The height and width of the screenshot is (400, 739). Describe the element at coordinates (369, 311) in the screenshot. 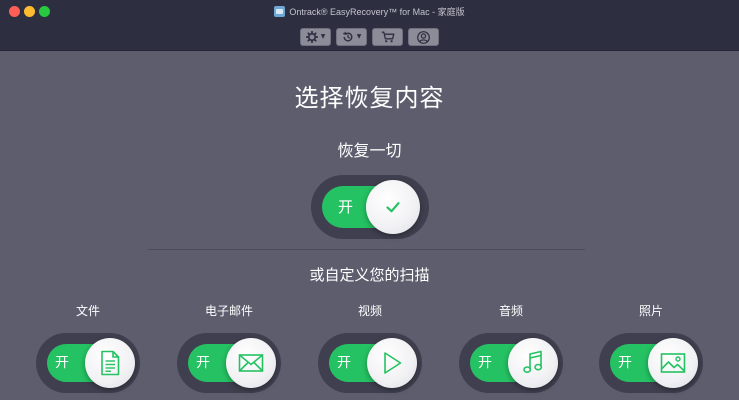

I see `category-label: 视频` at that location.